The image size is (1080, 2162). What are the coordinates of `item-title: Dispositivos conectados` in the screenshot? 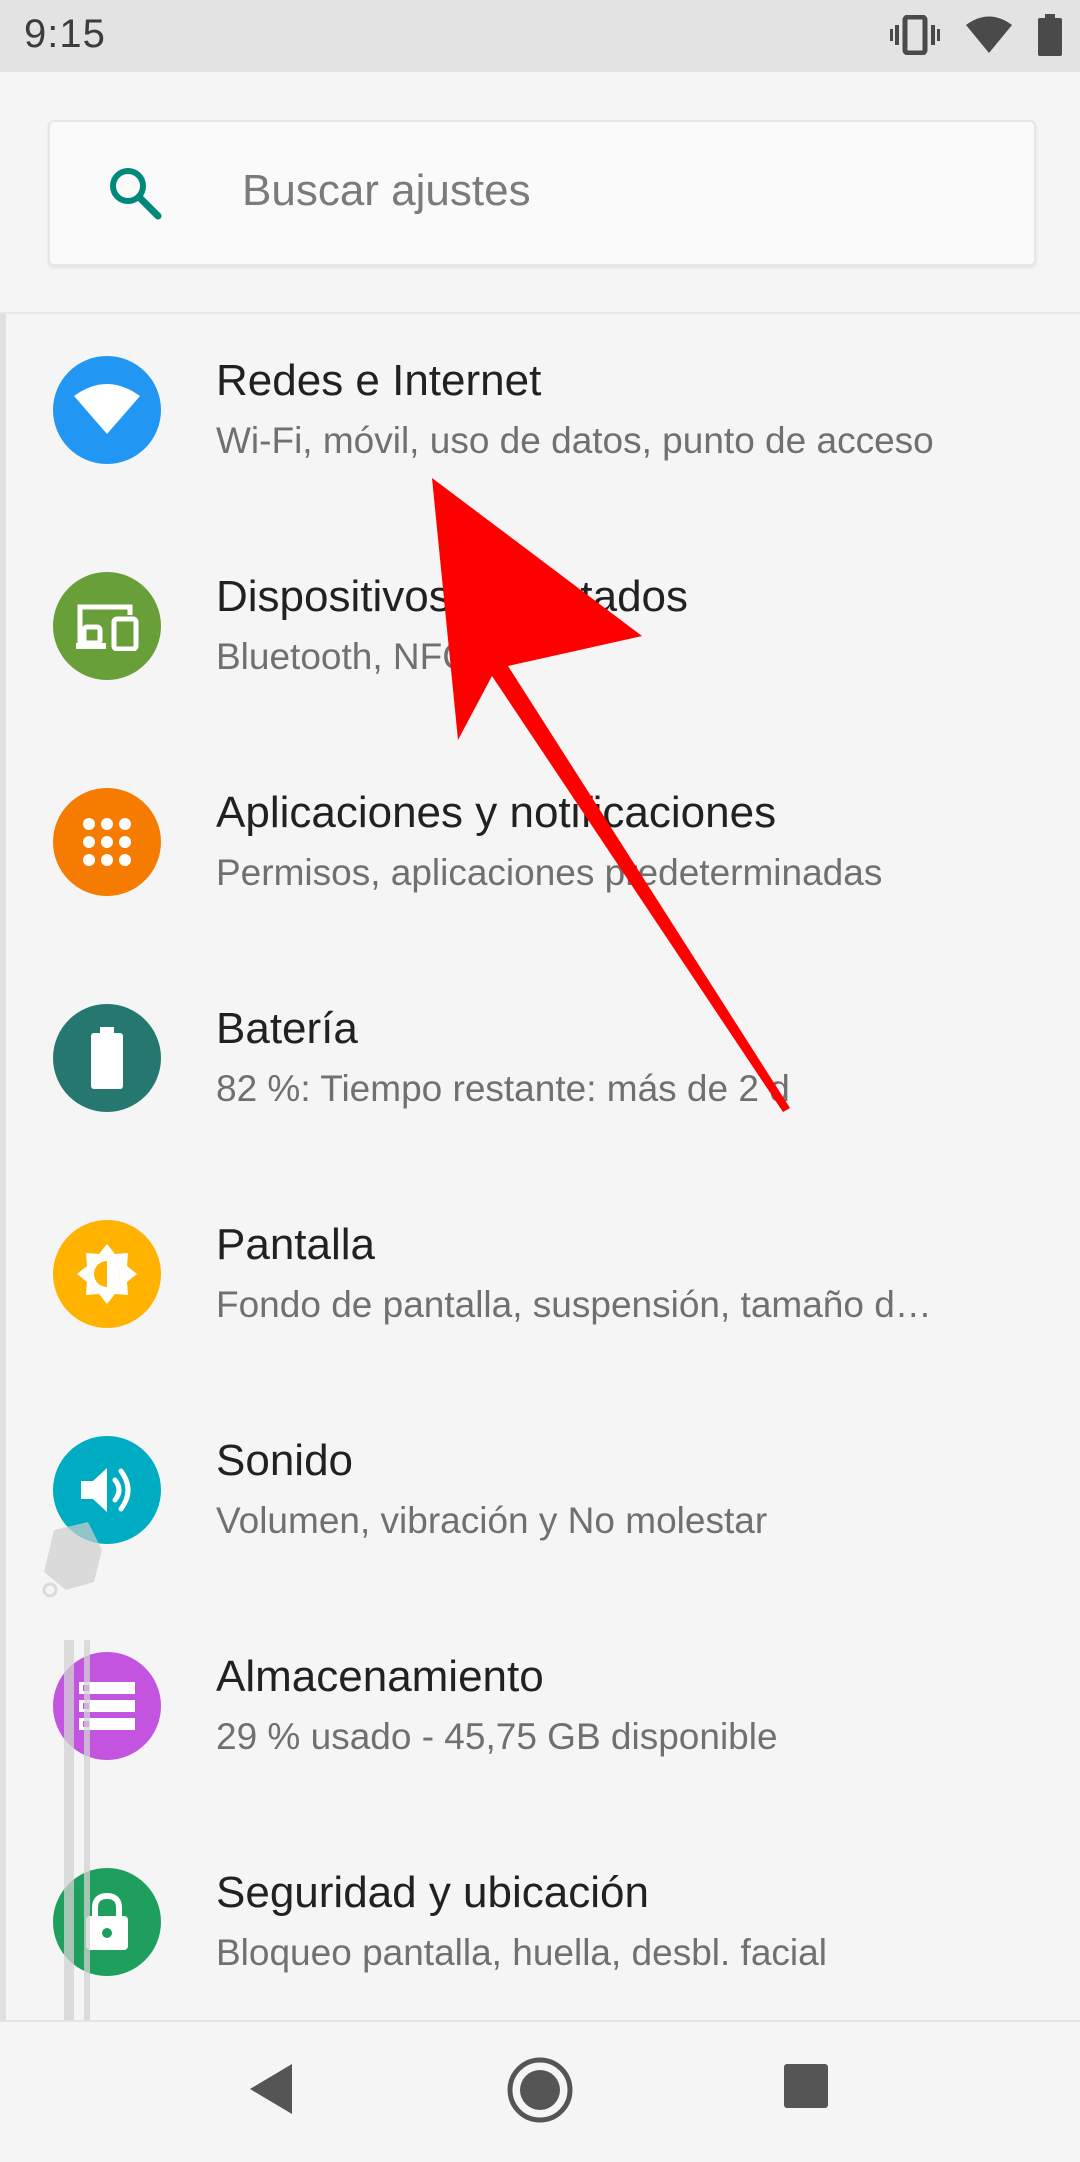 It's located at (452, 596).